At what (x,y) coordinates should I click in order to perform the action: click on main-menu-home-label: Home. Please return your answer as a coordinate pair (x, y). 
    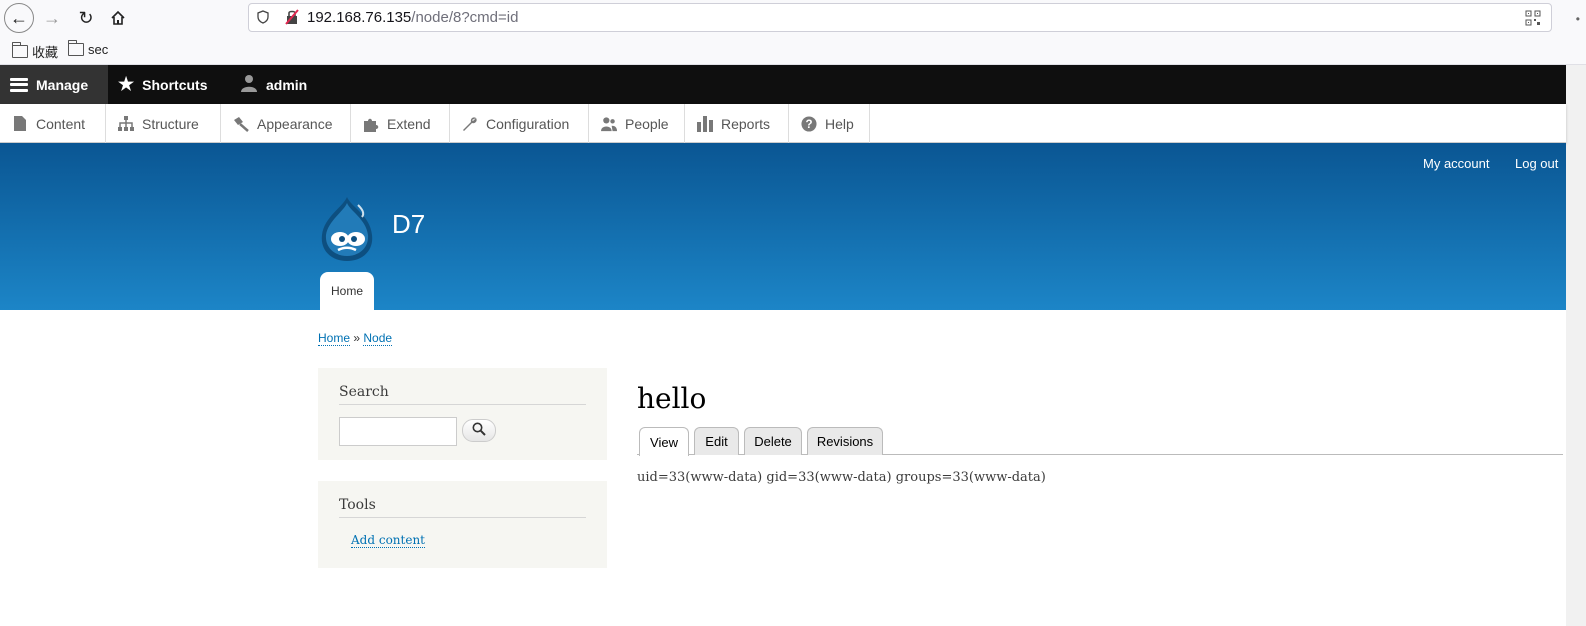
    Looking at the image, I should click on (346, 291).